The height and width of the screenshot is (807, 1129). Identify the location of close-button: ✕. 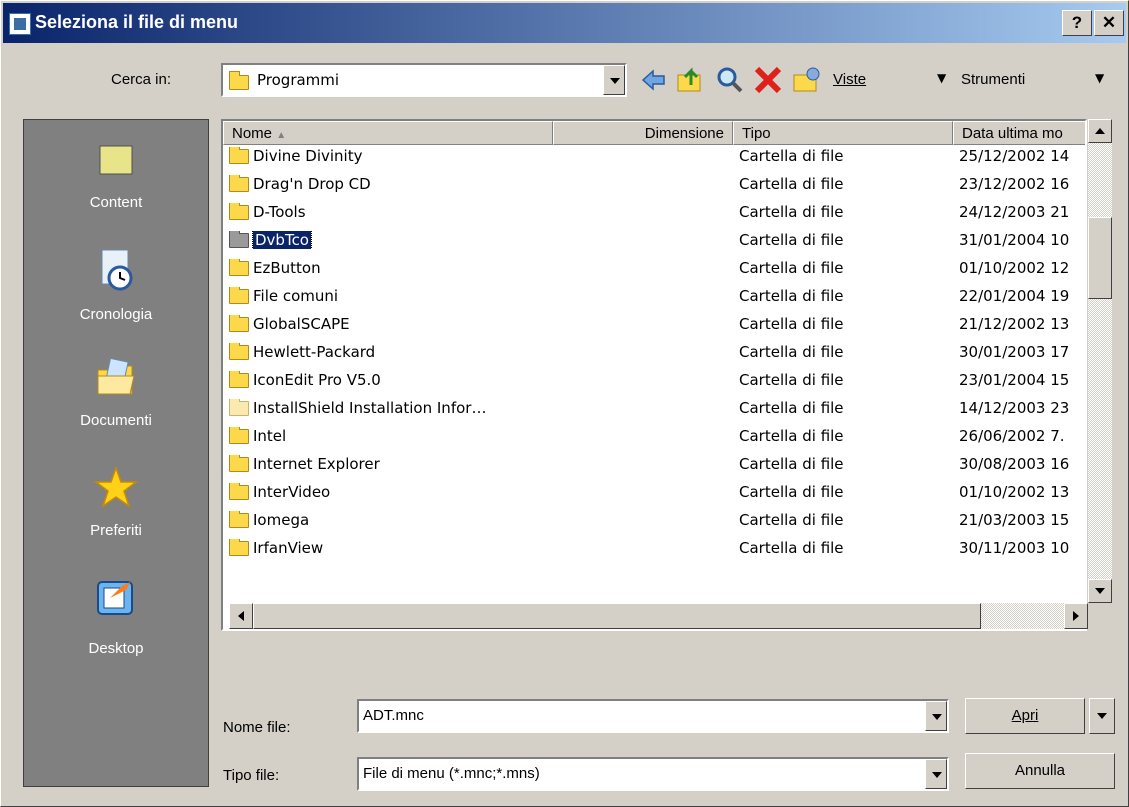
(1109, 23).